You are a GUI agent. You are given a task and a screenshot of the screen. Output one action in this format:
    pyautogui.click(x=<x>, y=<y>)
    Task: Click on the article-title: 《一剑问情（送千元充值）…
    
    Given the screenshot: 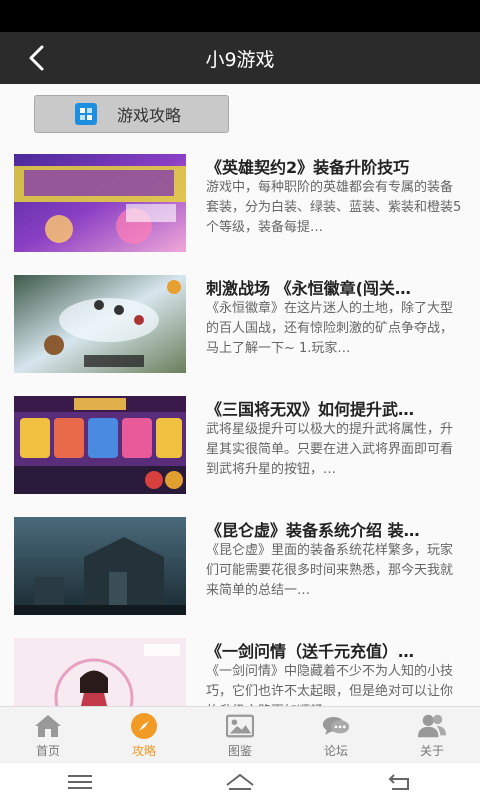 What is the action you would take?
    pyautogui.click(x=310, y=651)
    